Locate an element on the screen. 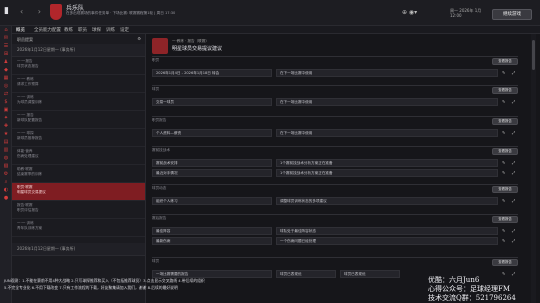 This screenshot has height=303, width=540. row-left-value: 交易一球员 is located at coordinates (212, 102).